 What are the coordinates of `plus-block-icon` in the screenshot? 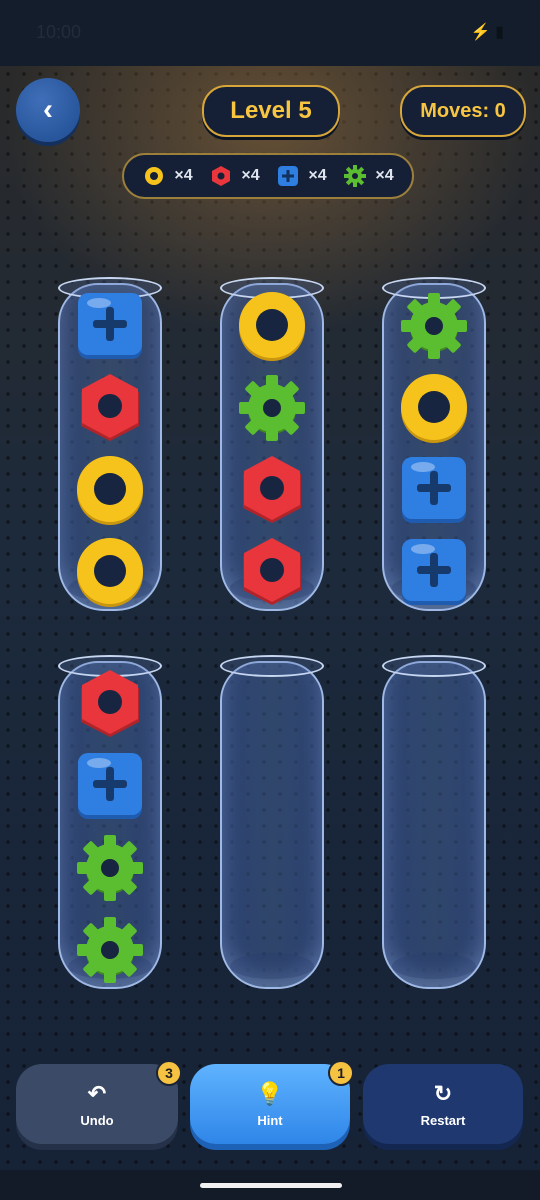 It's located at (288, 176).